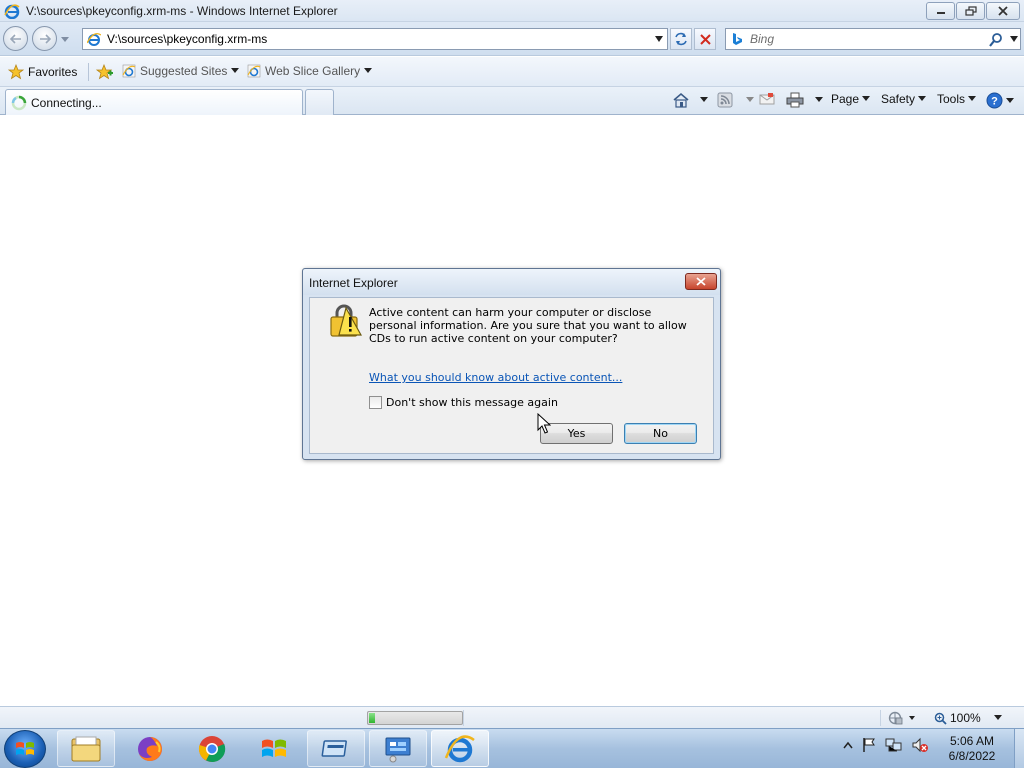 The height and width of the screenshot is (768, 1024). I want to click on action-center-flag-icon, so click(869, 745).